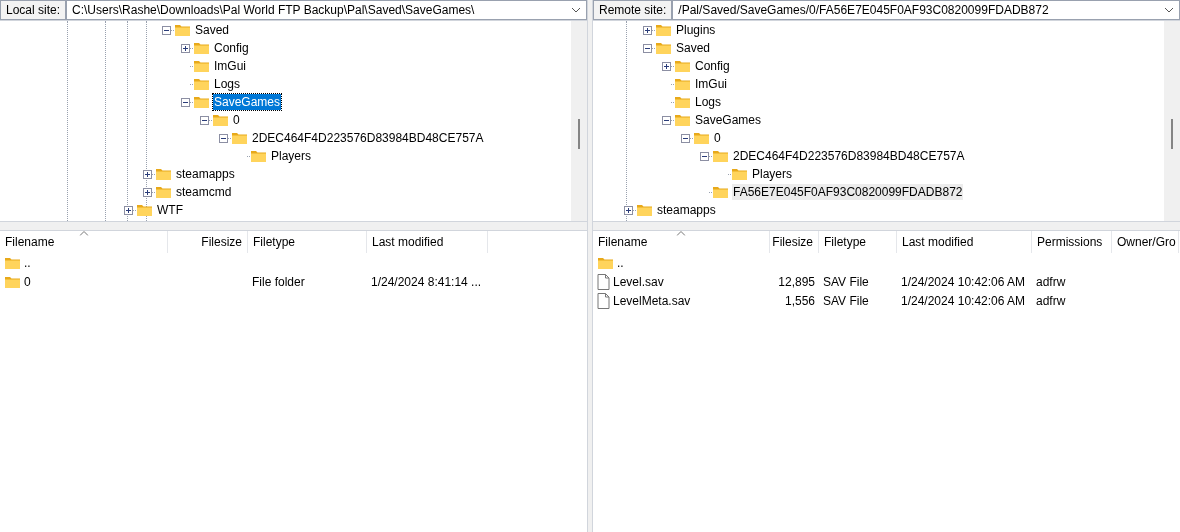  What do you see at coordinates (633, 10) in the screenshot?
I see `site-label: Remote site:` at bounding box center [633, 10].